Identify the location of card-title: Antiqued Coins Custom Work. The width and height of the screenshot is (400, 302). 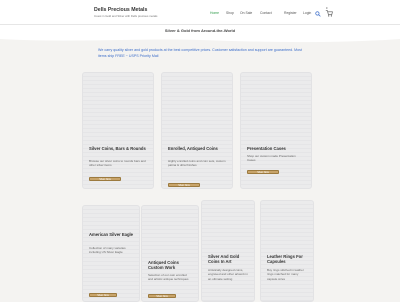
(171, 265).